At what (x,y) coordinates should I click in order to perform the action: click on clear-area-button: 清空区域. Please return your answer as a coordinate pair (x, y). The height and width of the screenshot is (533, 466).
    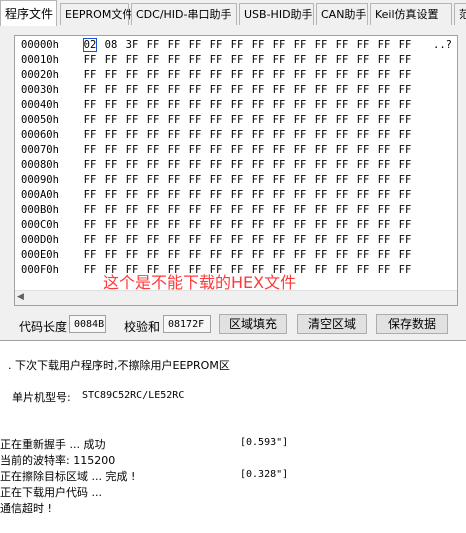
    Looking at the image, I should click on (332, 324).